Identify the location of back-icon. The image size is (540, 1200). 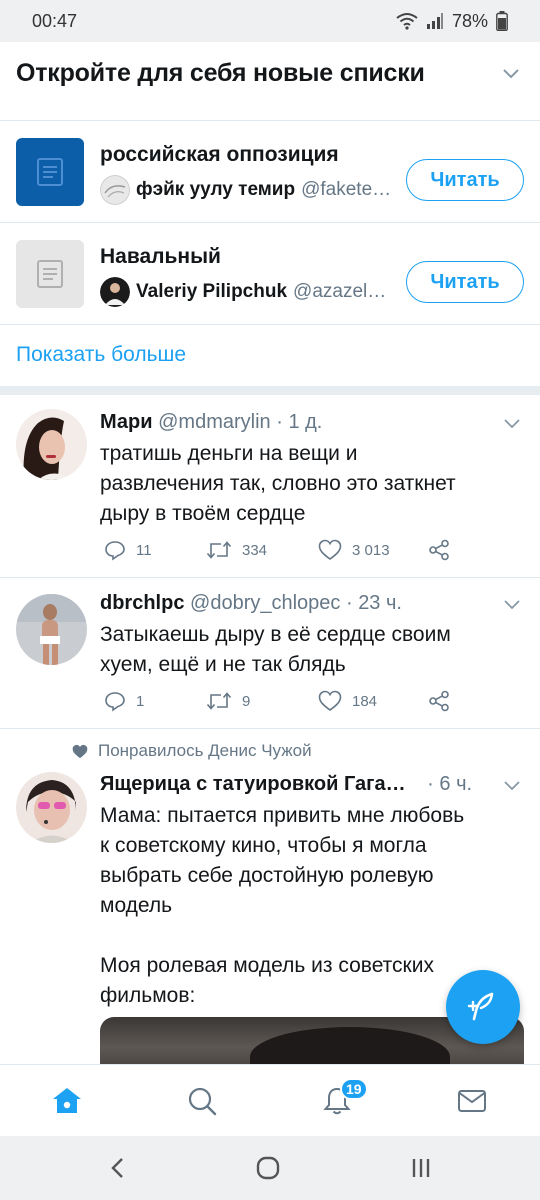
(117, 1168).